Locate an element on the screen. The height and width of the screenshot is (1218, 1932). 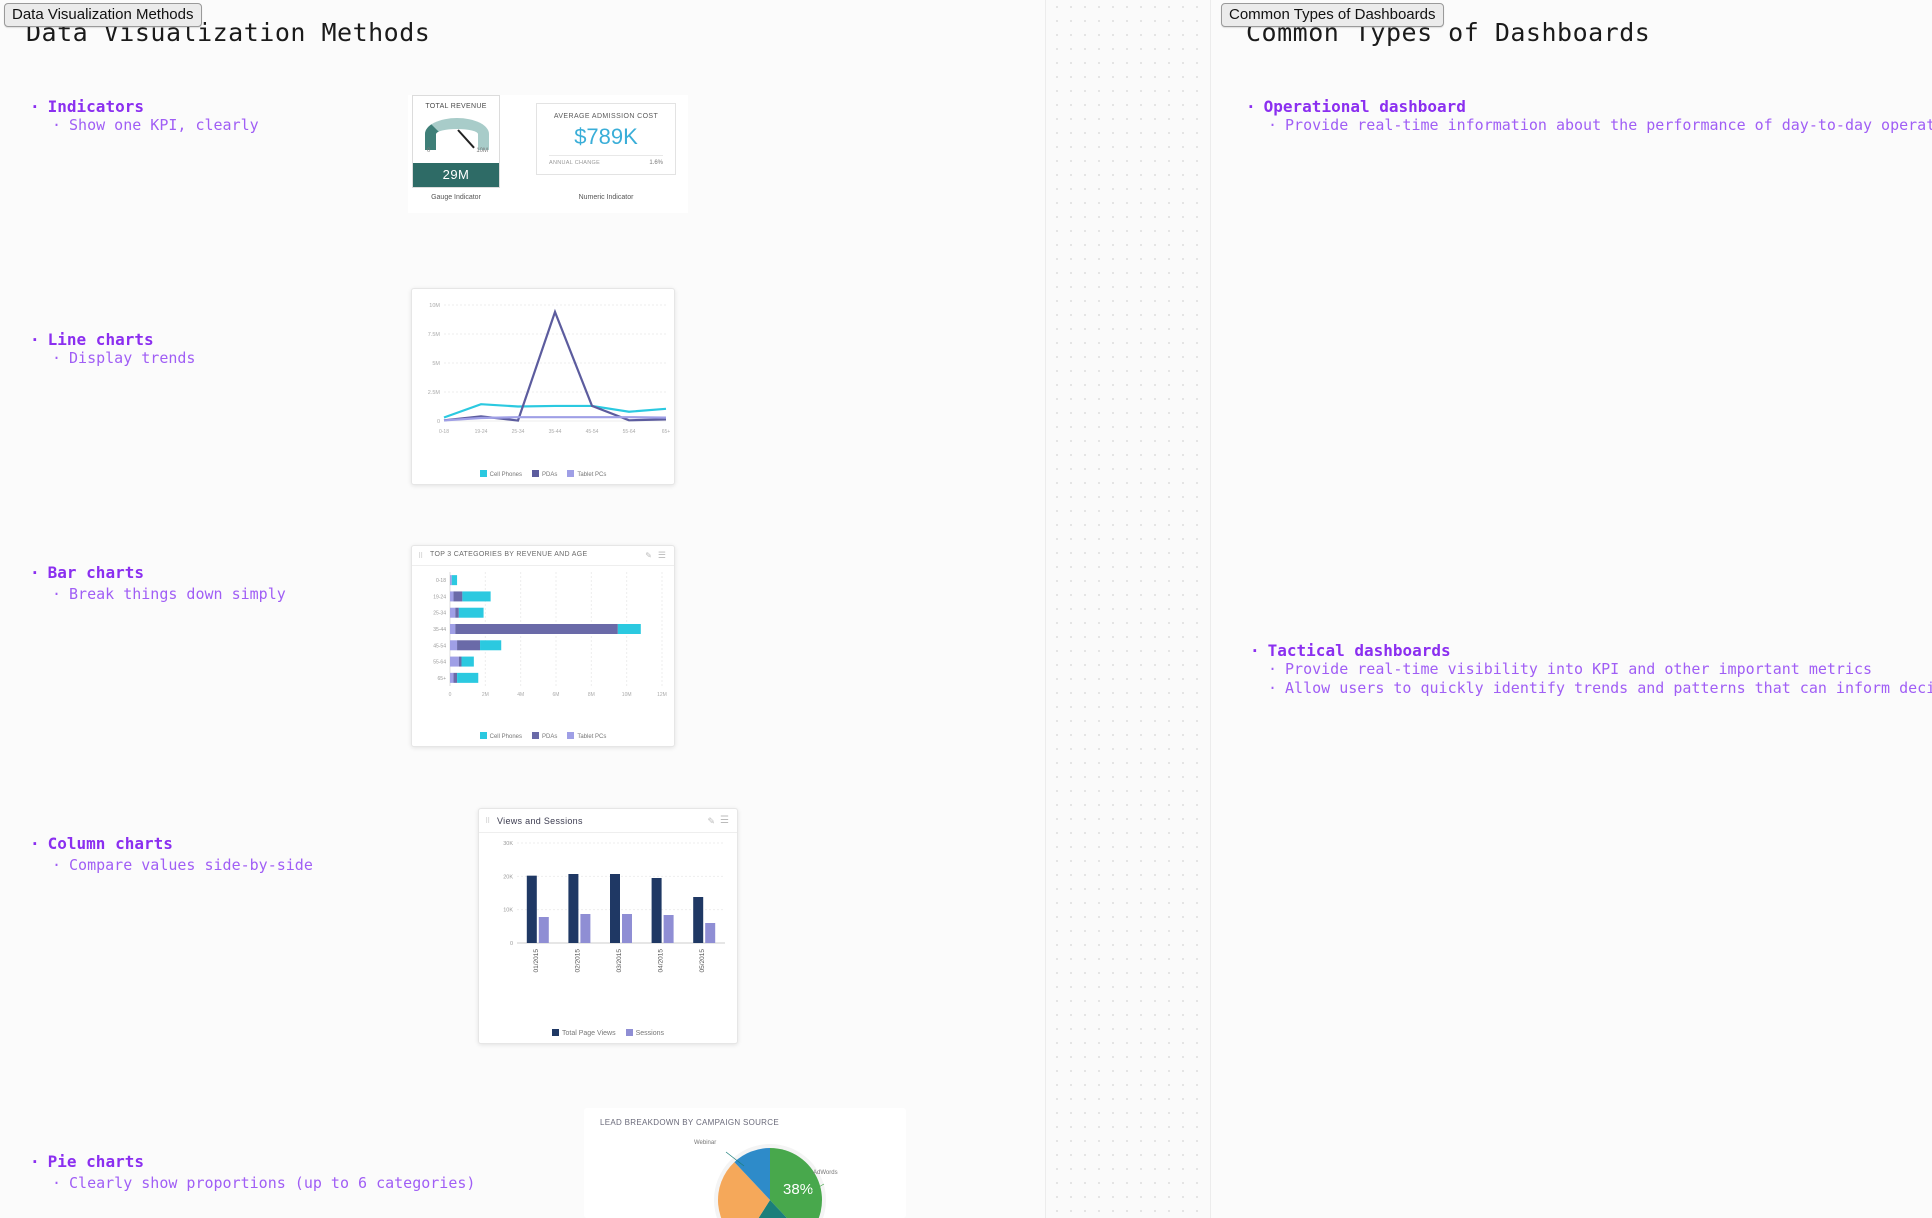
svg-text: 04/2015 is located at coordinates (661, 961).